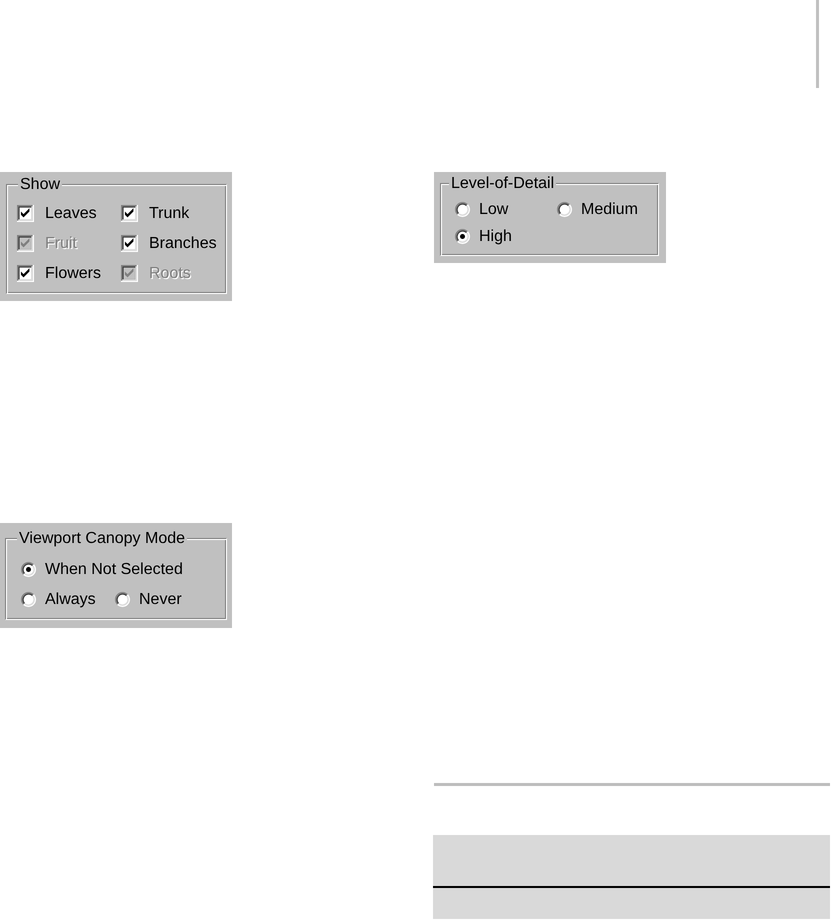 The width and height of the screenshot is (832, 920). What do you see at coordinates (493, 209) in the screenshot?
I see `radio-label: Low` at bounding box center [493, 209].